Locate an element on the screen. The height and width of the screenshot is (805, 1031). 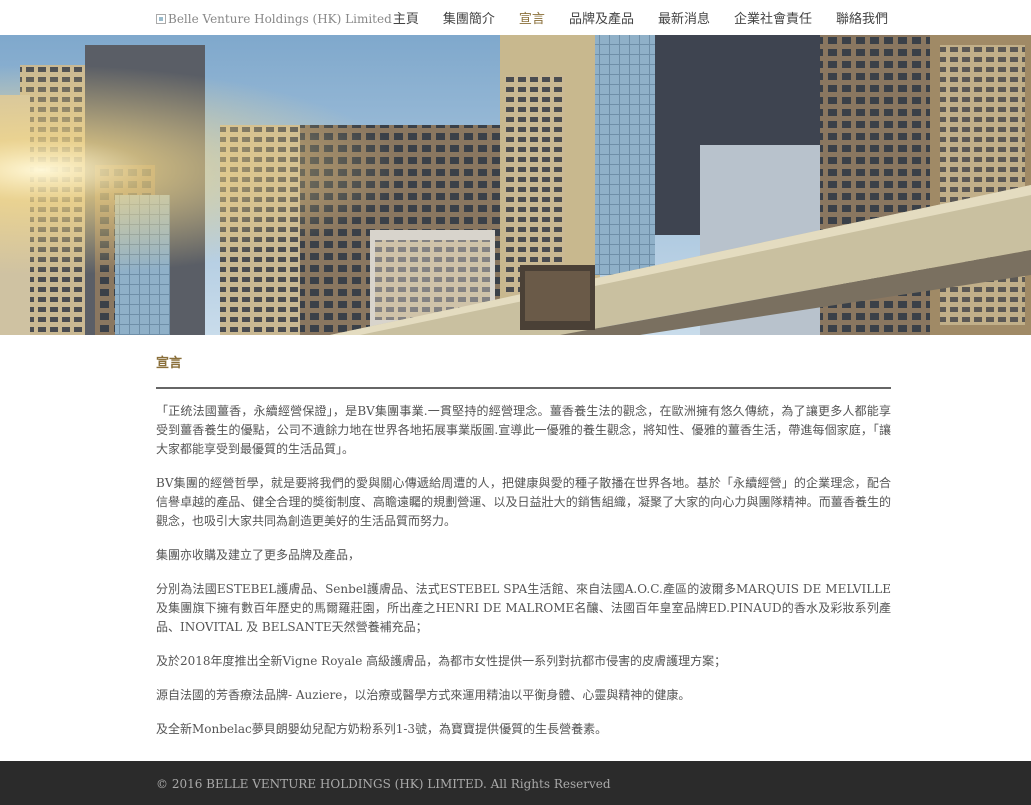
broken-image-icon is located at coordinates (161, 19).